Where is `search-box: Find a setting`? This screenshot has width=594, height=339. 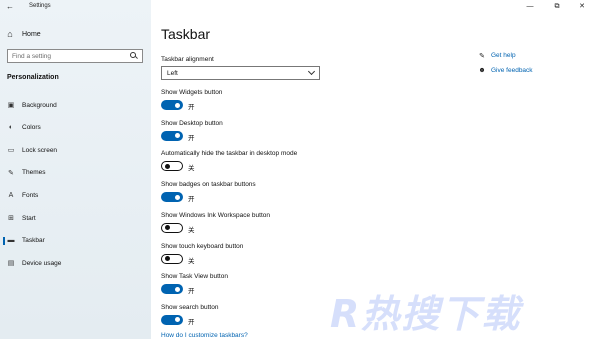 search-box: Find a setting is located at coordinates (75, 56).